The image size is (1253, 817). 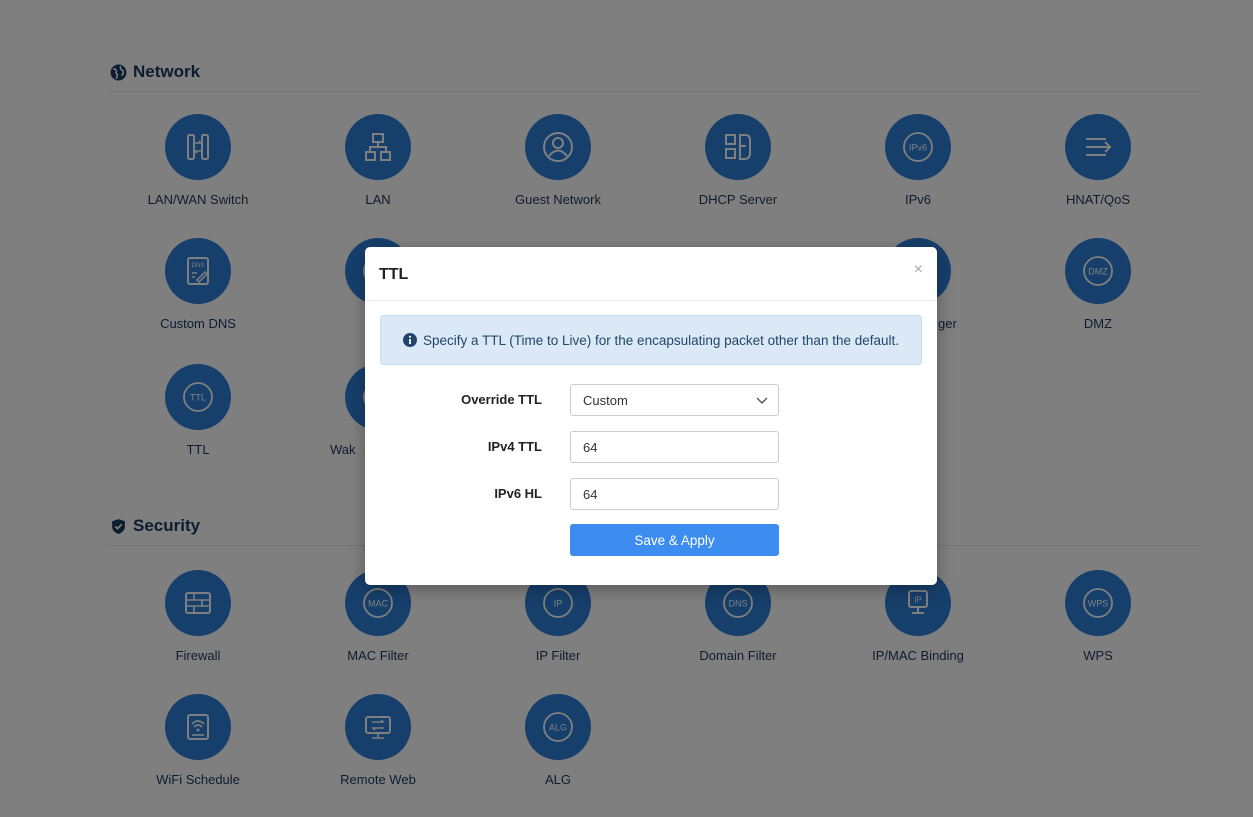 What do you see at coordinates (674, 447) in the screenshot?
I see `ipv4-ttl-input: 64` at bounding box center [674, 447].